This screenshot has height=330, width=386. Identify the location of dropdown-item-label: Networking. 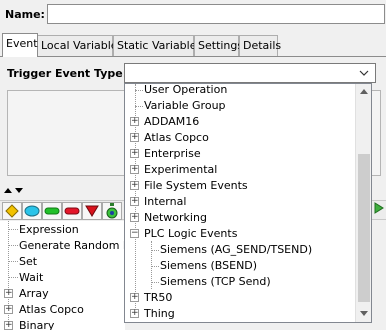
(175, 217).